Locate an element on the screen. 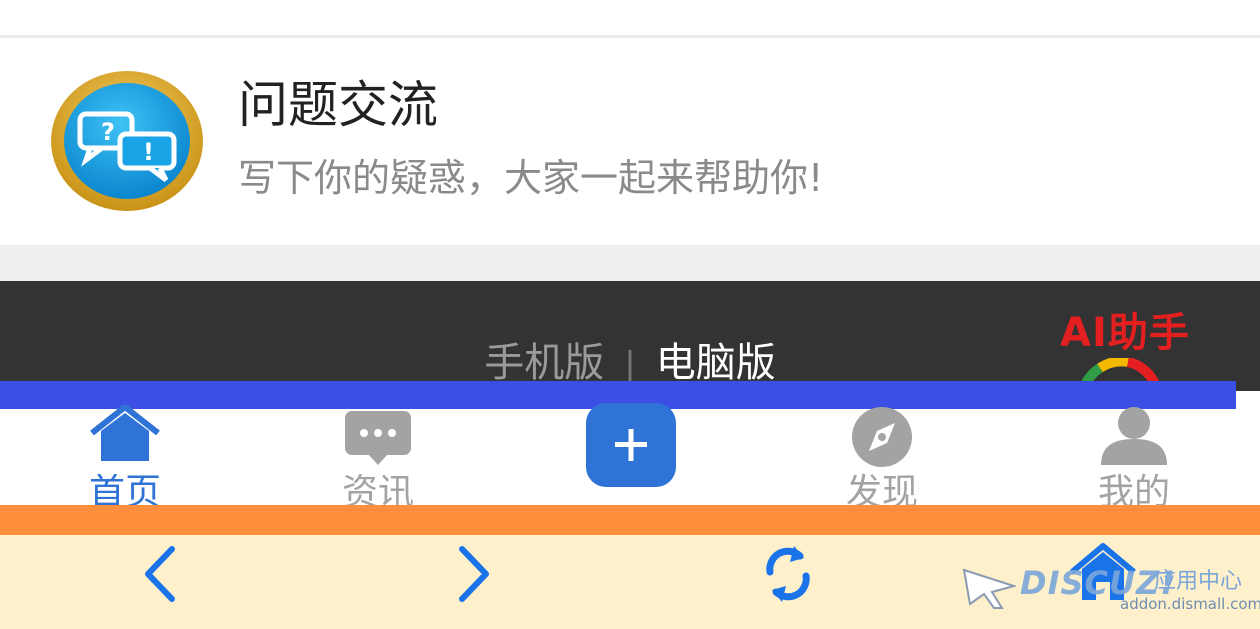 The width and height of the screenshot is (1260, 629). ai-assistant-label: AI助手 is located at coordinates (1125, 333).